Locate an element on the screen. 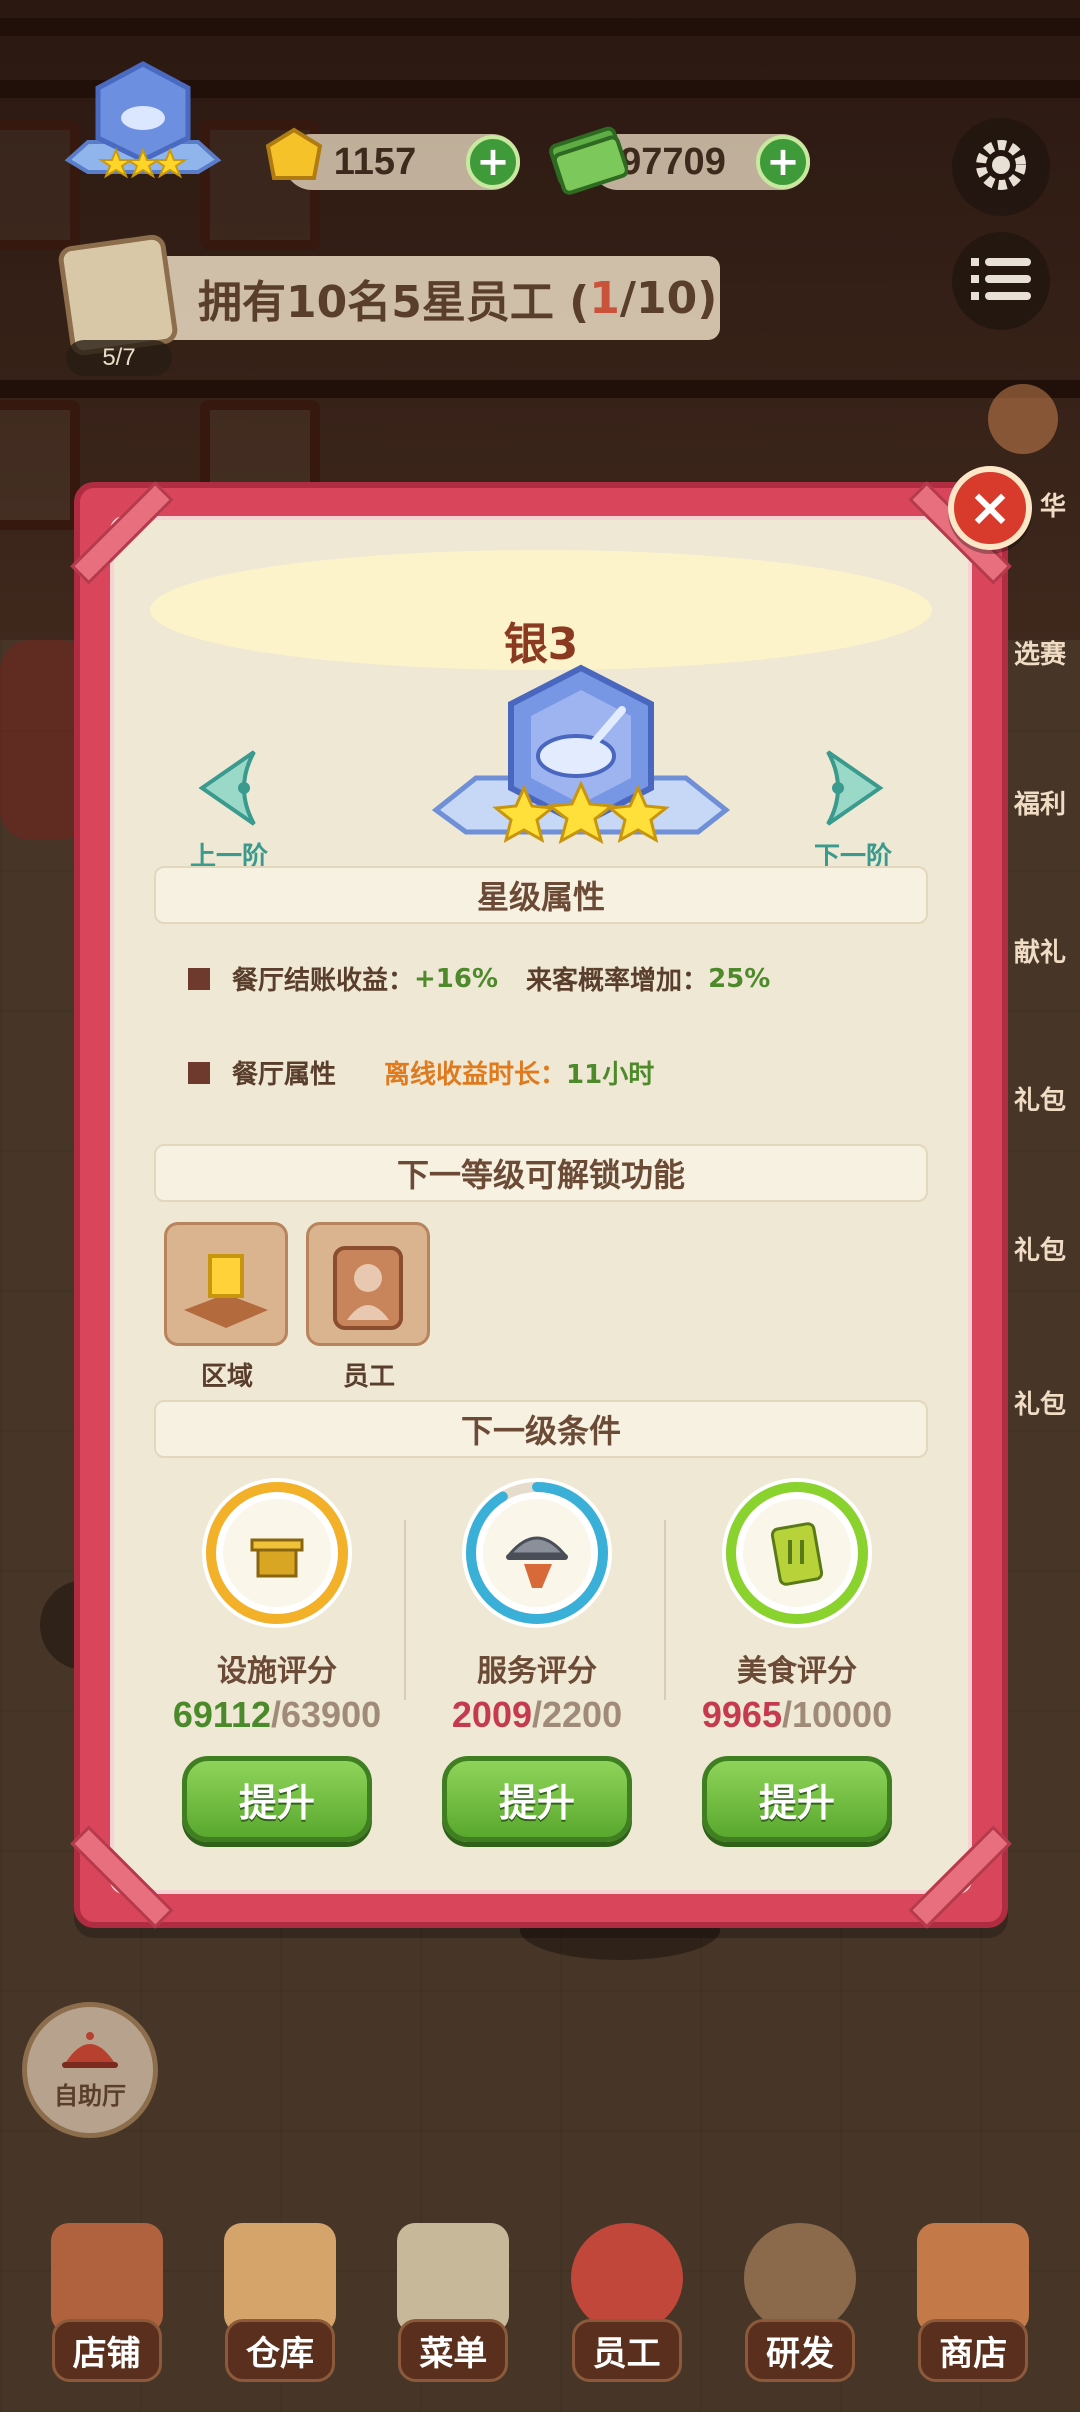  cloche-icon is located at coordinates (90, 2053).